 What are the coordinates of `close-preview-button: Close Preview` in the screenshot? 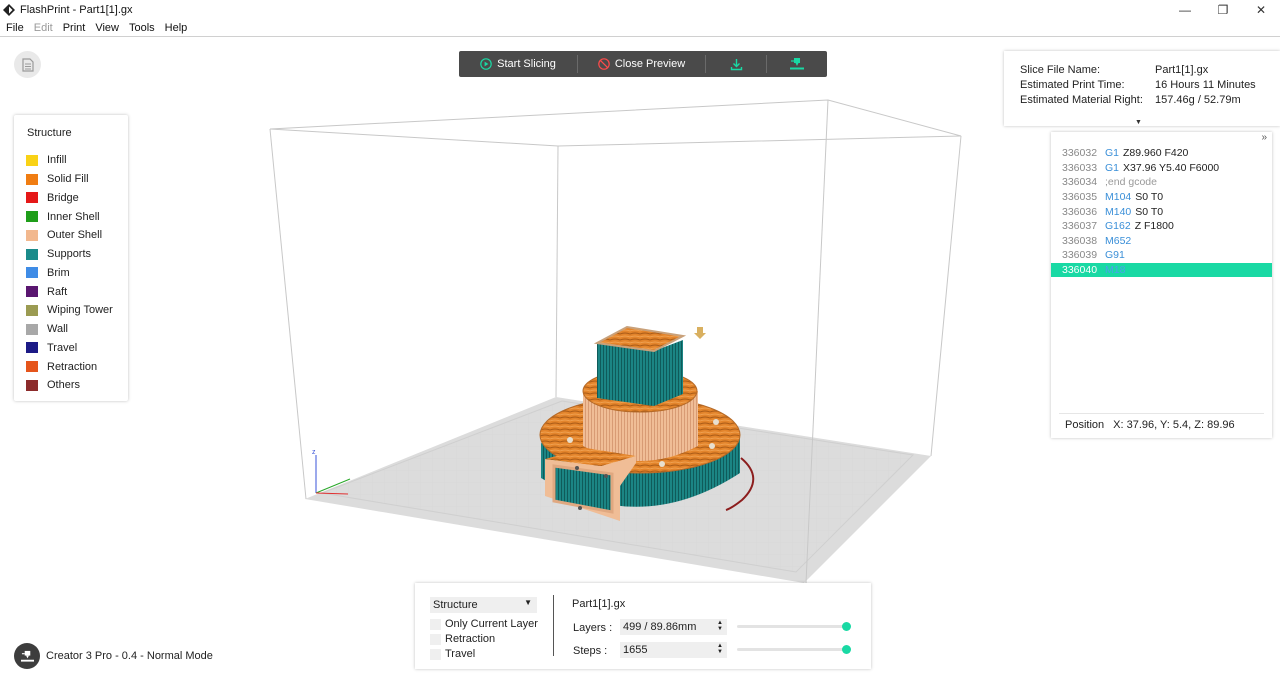 It's located at (641, 64).